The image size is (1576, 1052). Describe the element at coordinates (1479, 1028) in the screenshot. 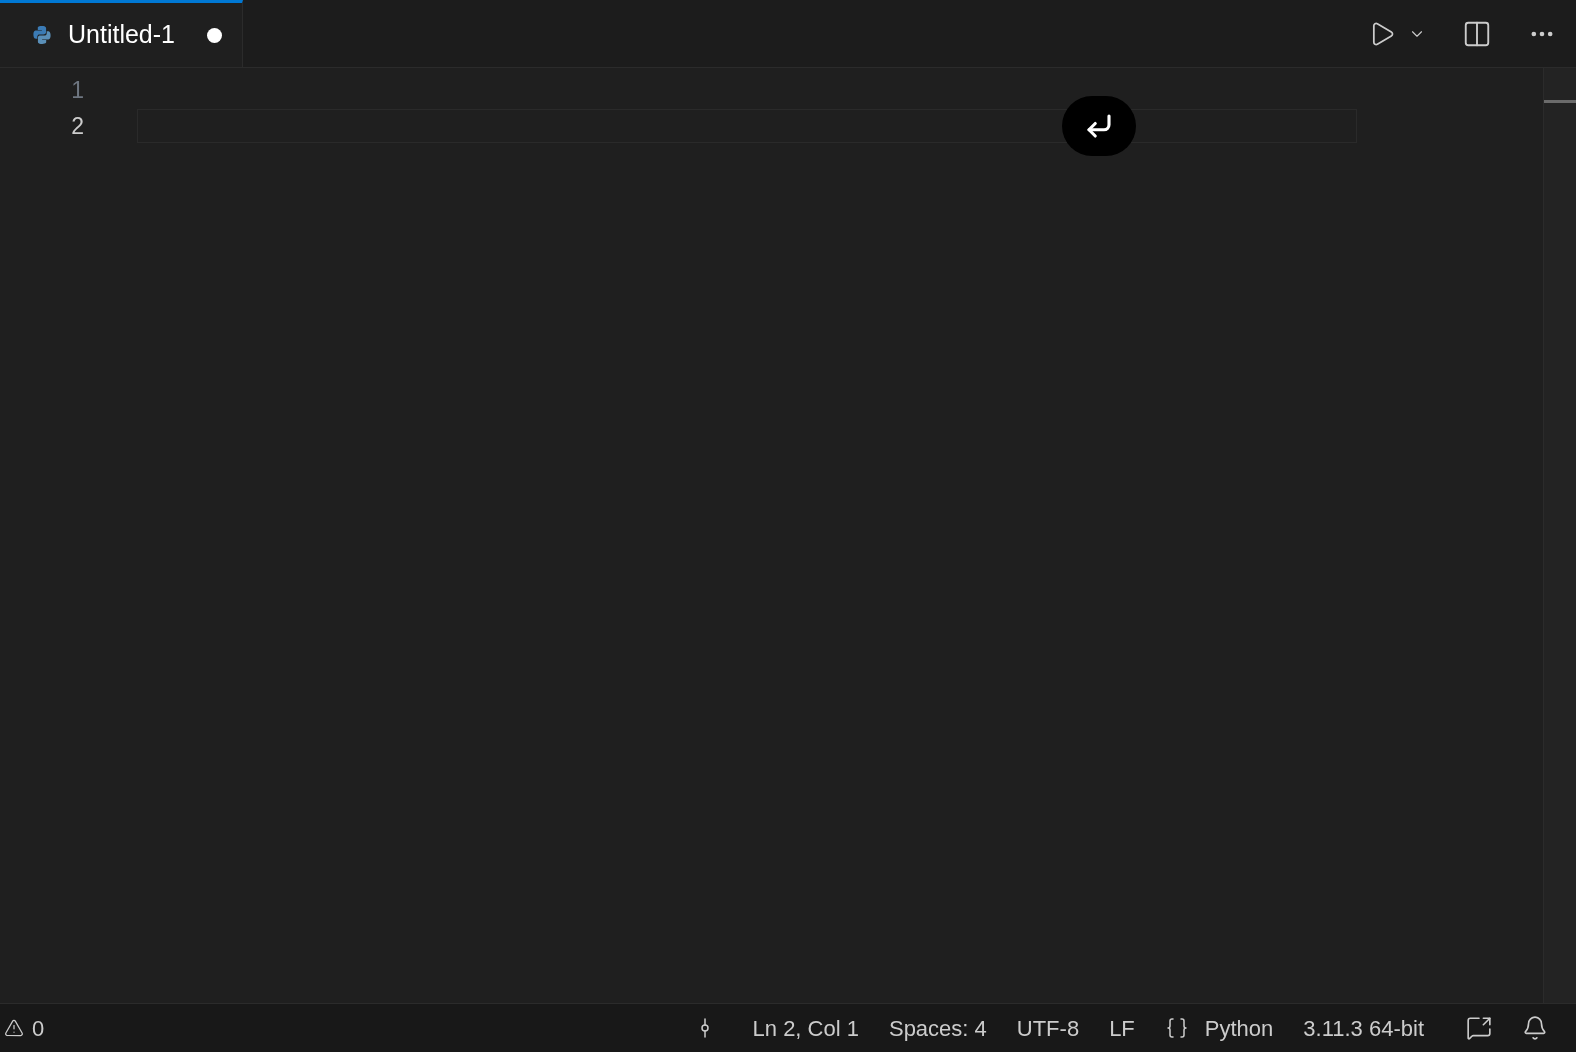

I see `feedback-icon` at that location.